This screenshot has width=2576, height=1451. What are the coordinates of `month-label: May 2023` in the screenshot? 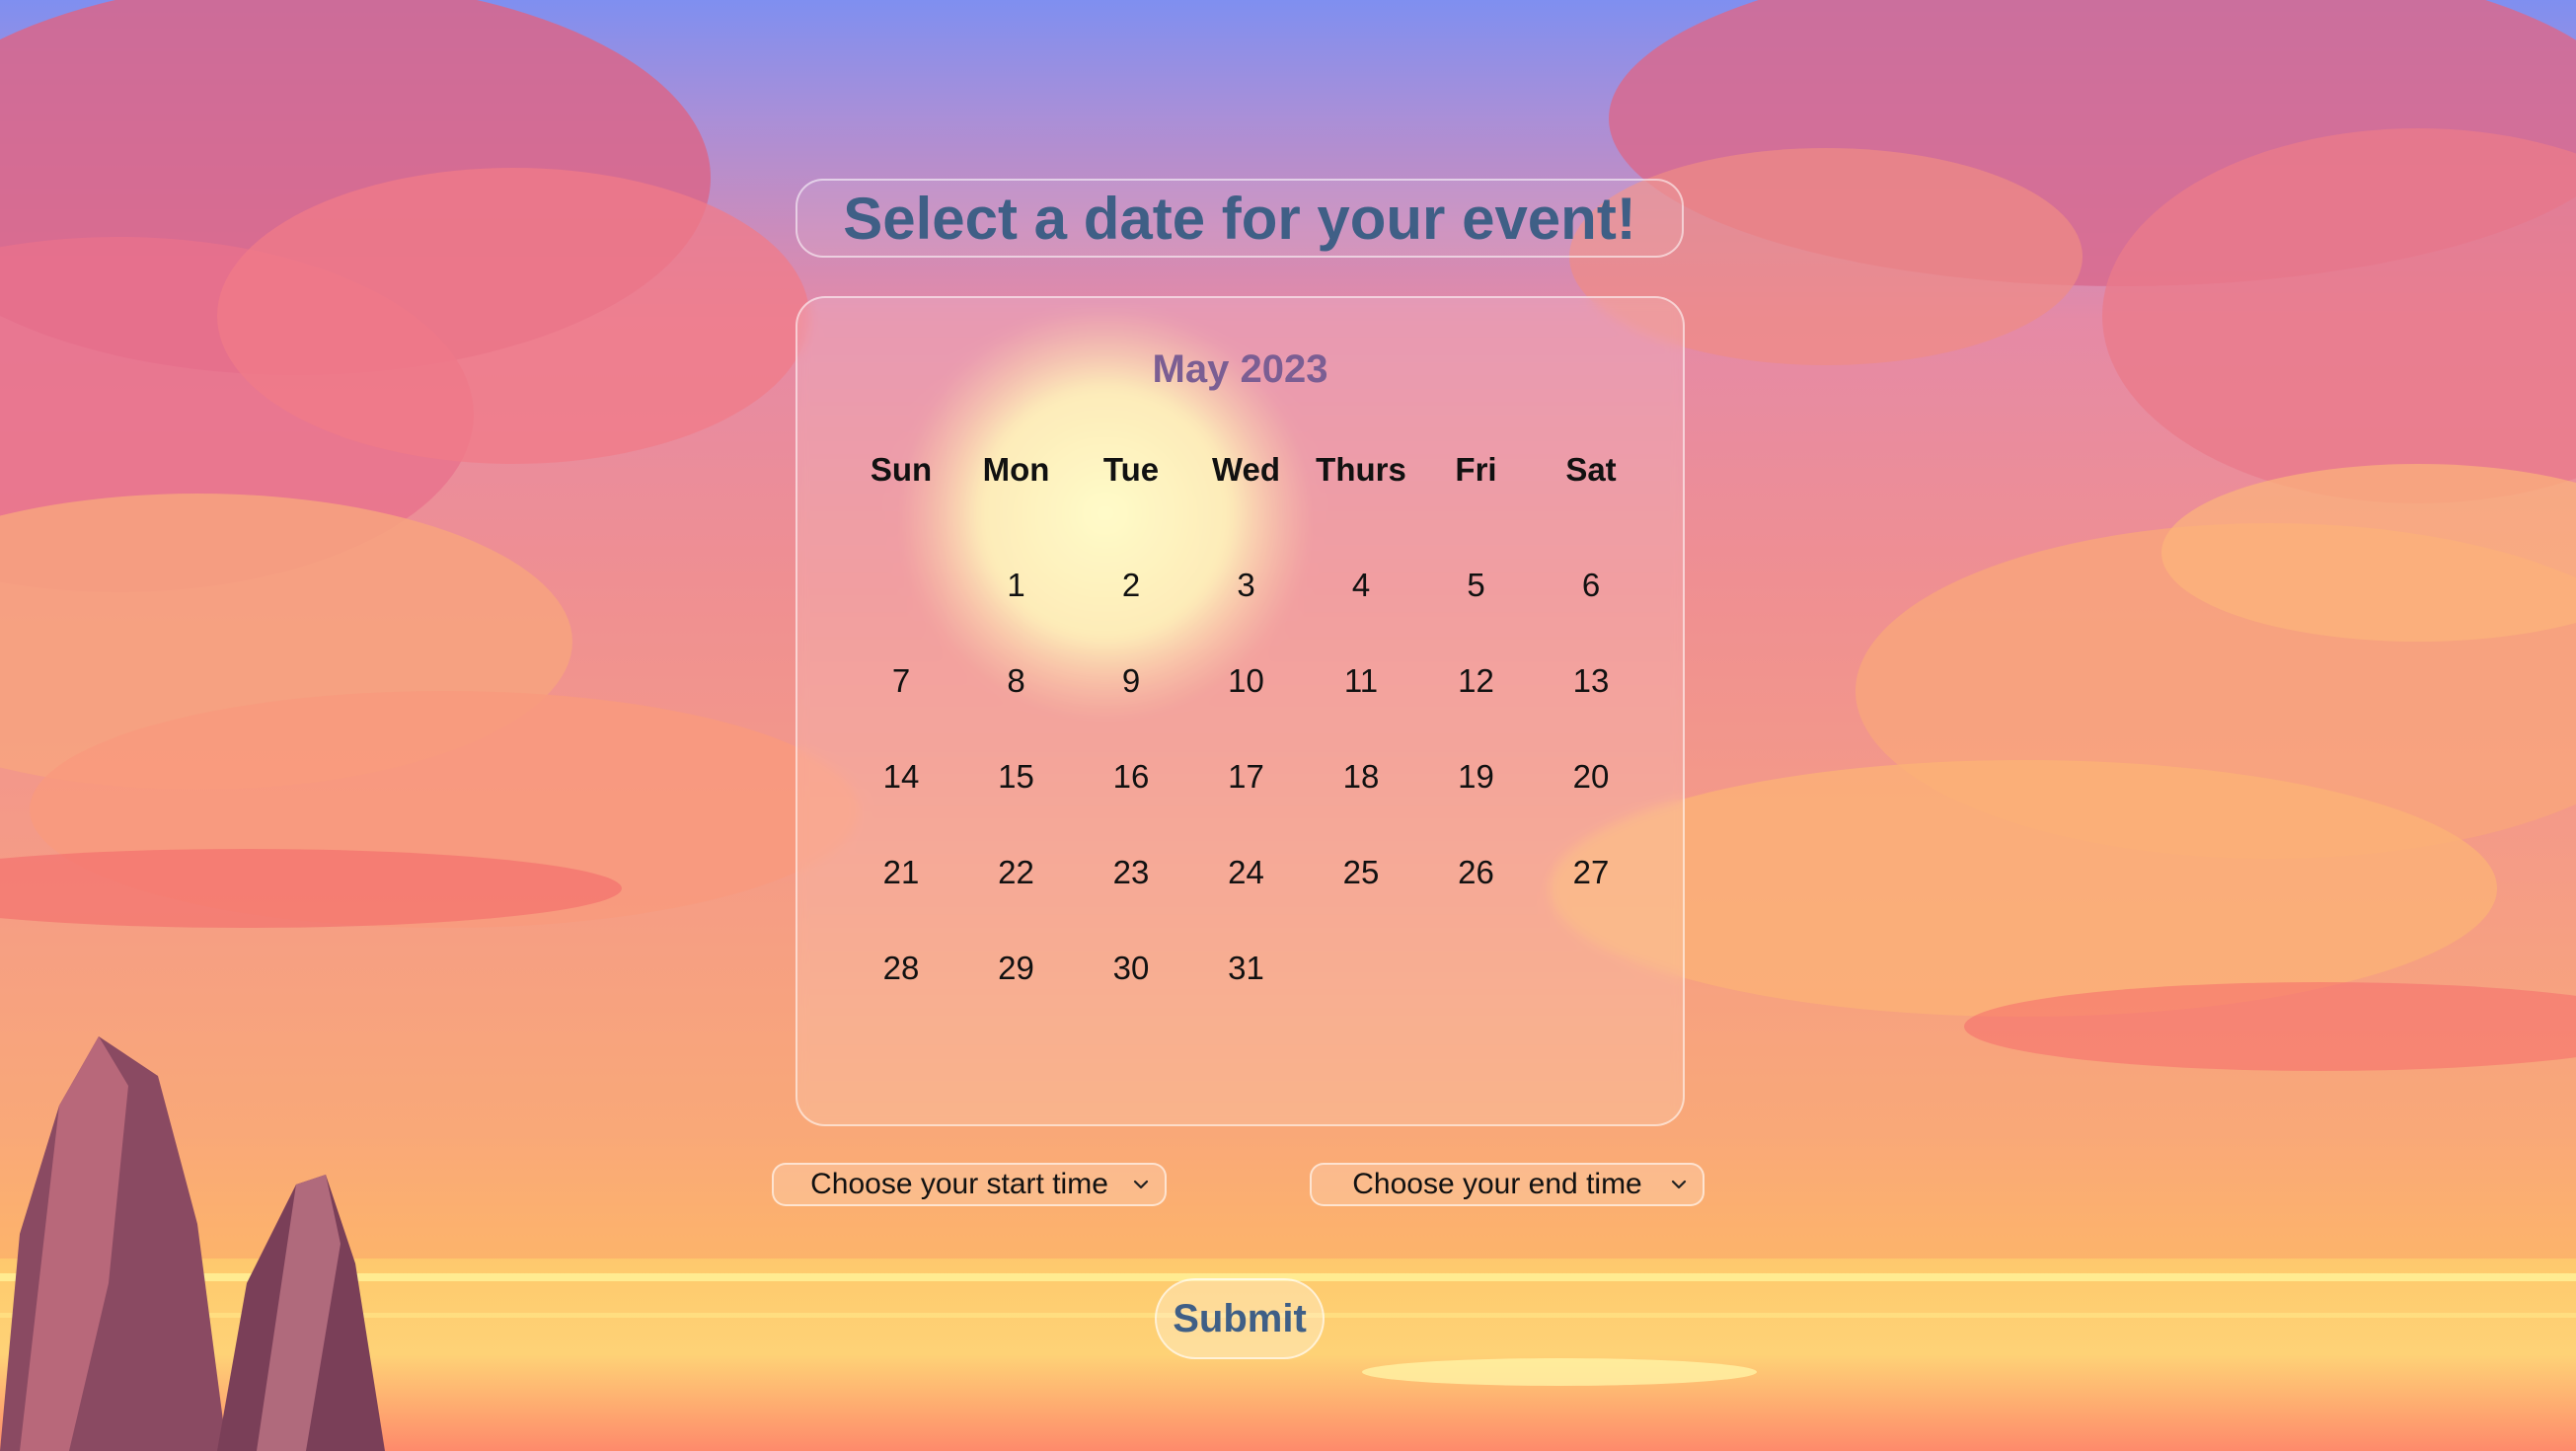 It's located at (1240, 369).